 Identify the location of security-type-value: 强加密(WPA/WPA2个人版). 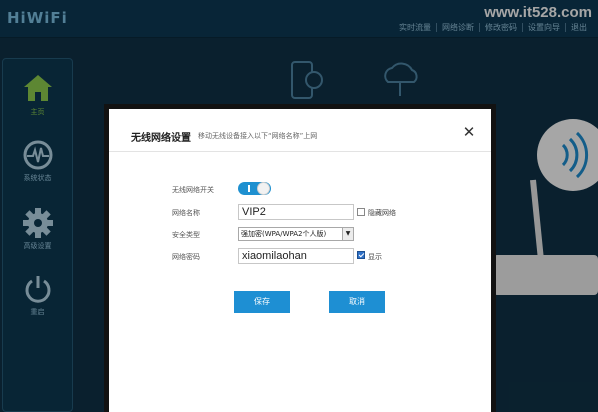
(284, 234).